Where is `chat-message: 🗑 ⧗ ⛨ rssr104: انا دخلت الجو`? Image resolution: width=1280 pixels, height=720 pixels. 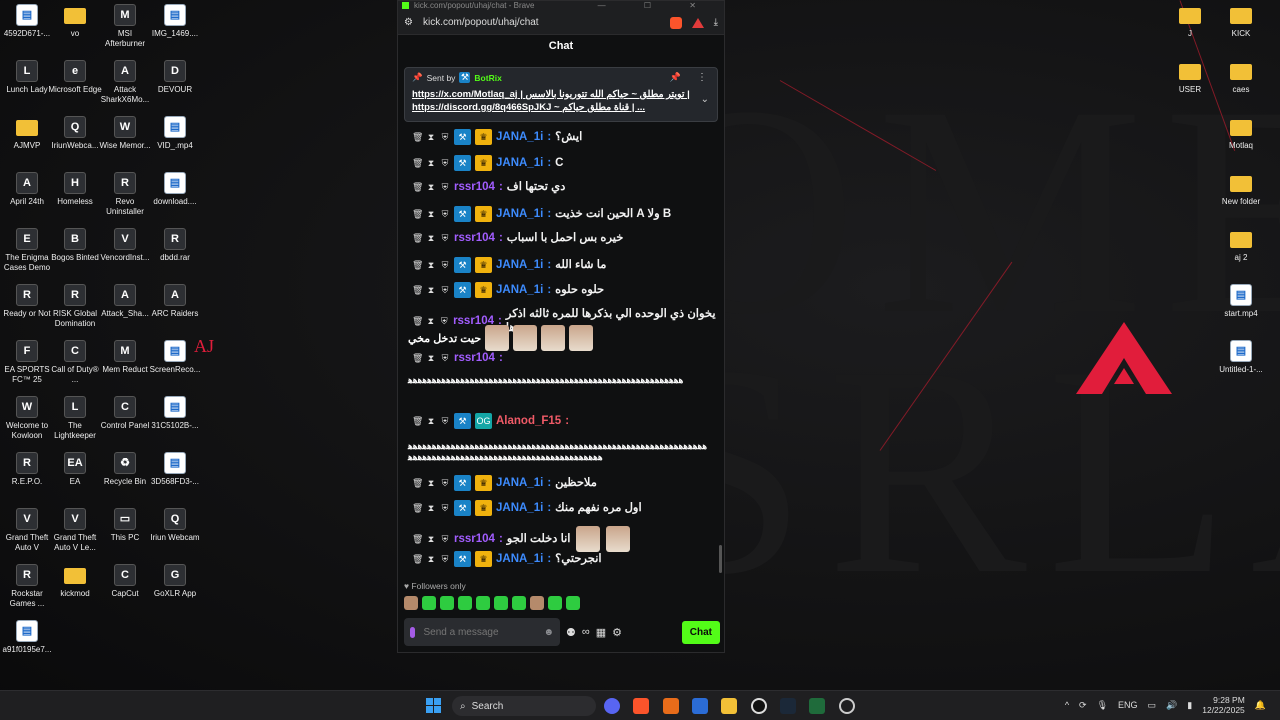
chat-message: 🗑 ⧗ ⛨ rssr104: انا دخلت الجو is located at coordinates (558, 539).